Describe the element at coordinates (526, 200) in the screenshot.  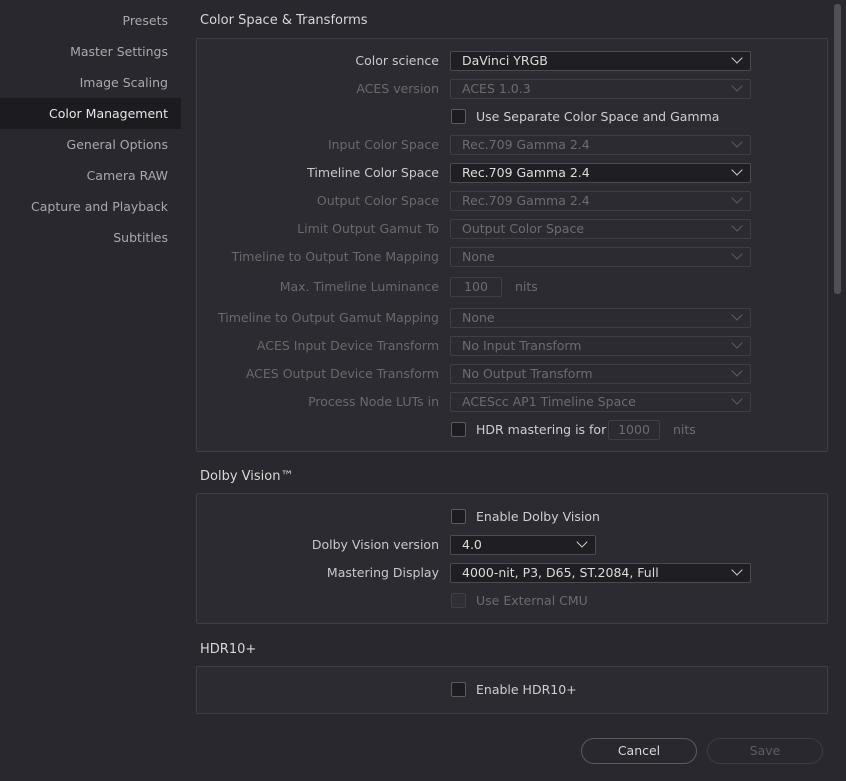
I see `output-color-space-value: Rec.709 Gamma 2.4` at that location.